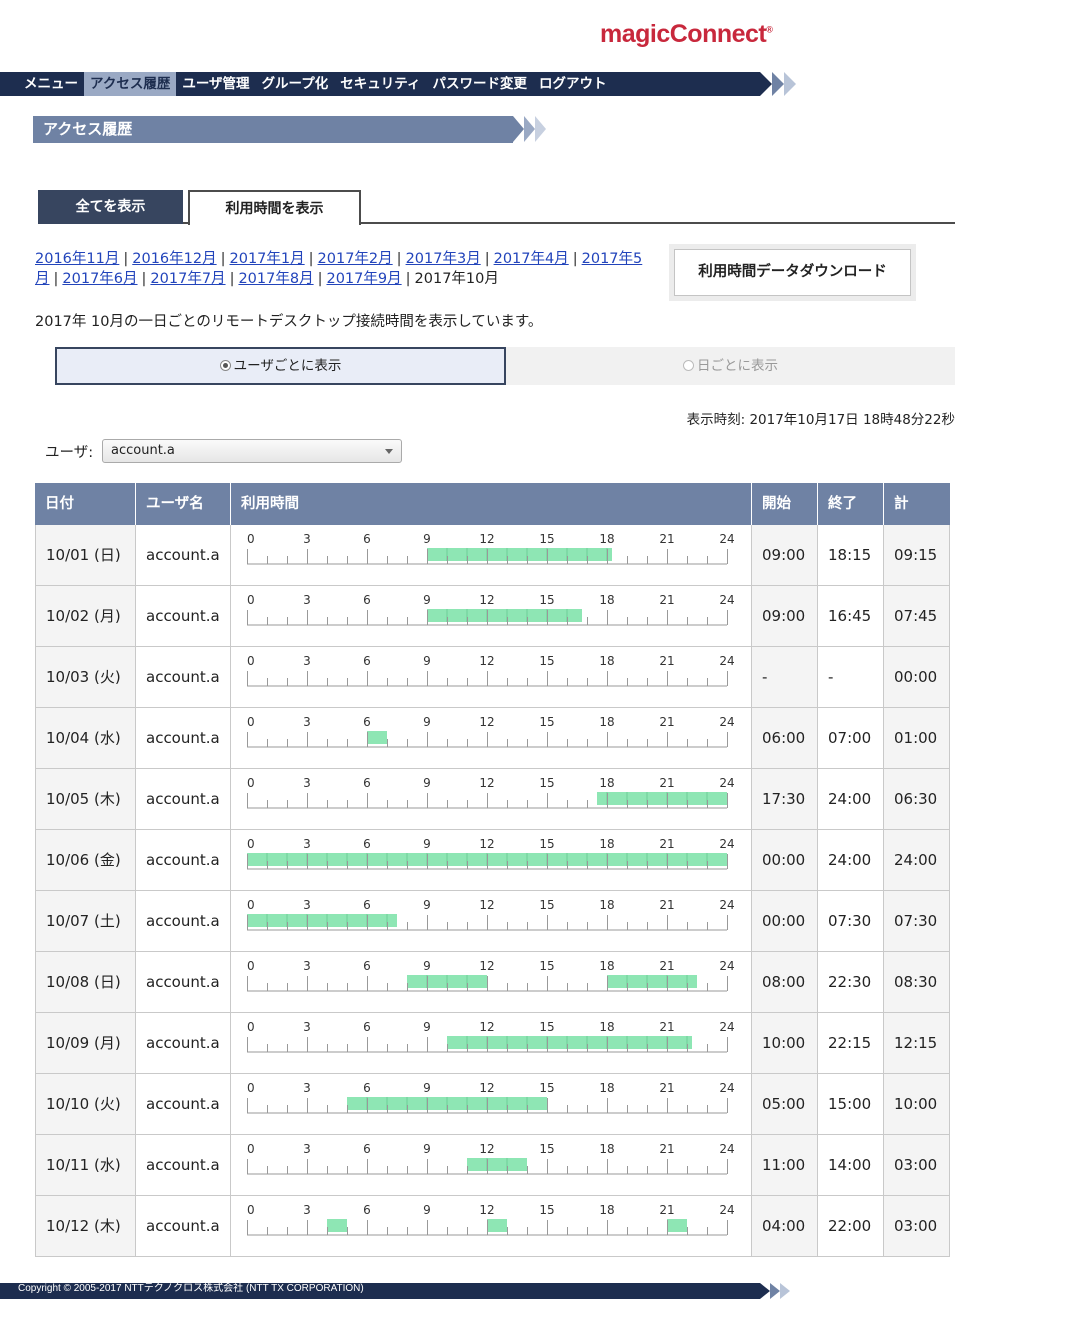 This screenshot has width=1077, height=1319. I want to click on month-link: 2017年3月, so click(443, 259).